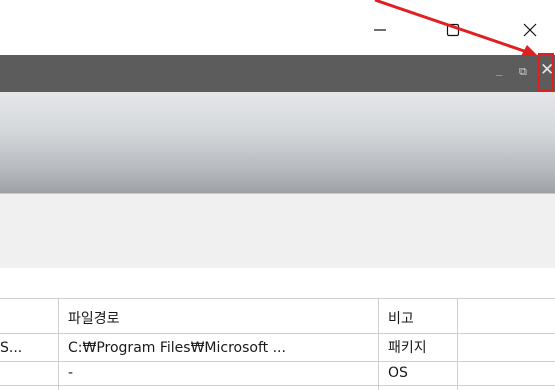 The width and height of the screenshot is (555, 390). What do you see at coordinates (94, 319) in the screenshot?
I see `column-header-path: 파일경로` at bounding box center [94, 319].